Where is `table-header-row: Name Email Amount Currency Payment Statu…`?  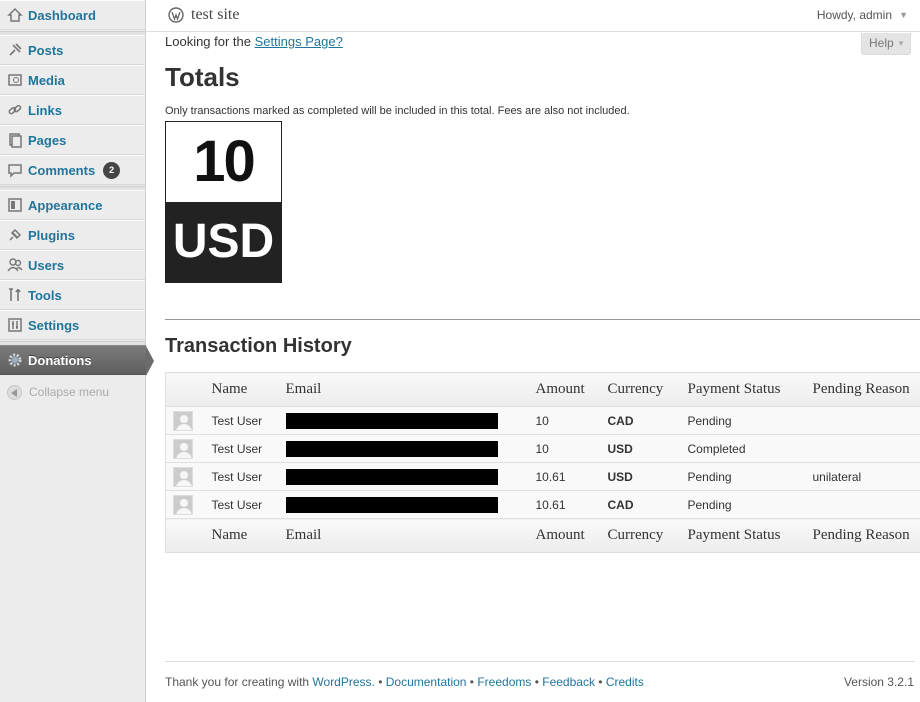
table-header-row: Name Email Amount Currency Payment Statu… is located at coordinates (542, 389).